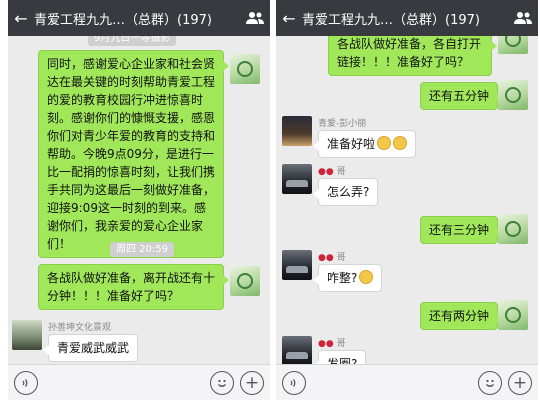 The image size is (540, 400). Describe the element at coordinates (342, 278) in the screenshot. I see `message-text: 咋整?` at that location.